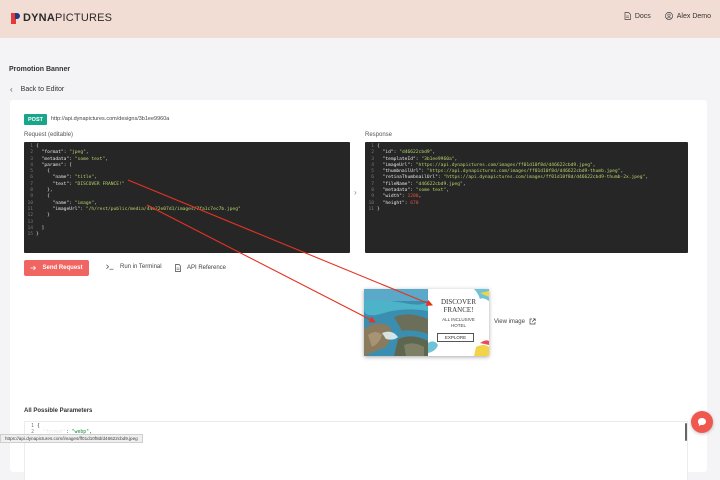  What do you see at coordinates (261, 263) in the screenshot?
I see `annotation-arrow-image` at bounding box center [261, 263].